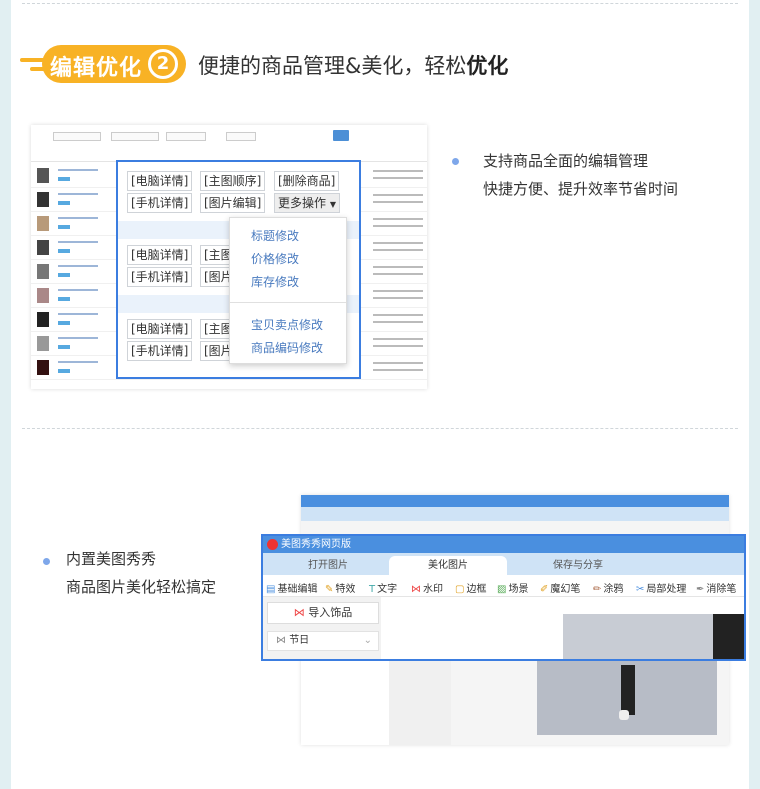  I want to click on badge-number: 2, so click(163, 64).